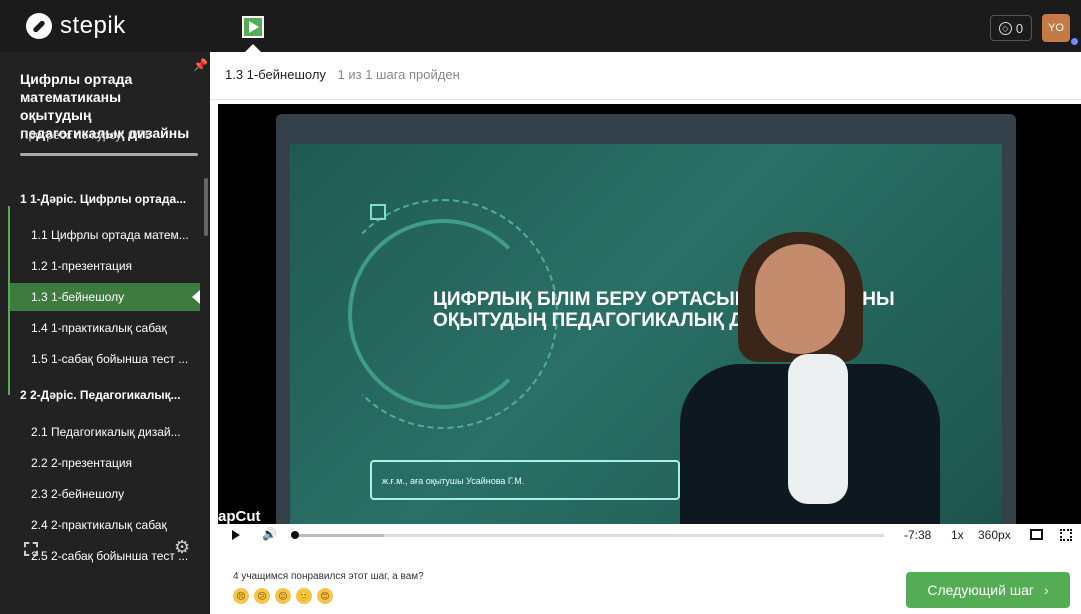  What do you see at coordinates (275, 74) in the screenshot?
I see `lesson-title: 1.3 1-бейнешолу` at bounding box center [275, 74].